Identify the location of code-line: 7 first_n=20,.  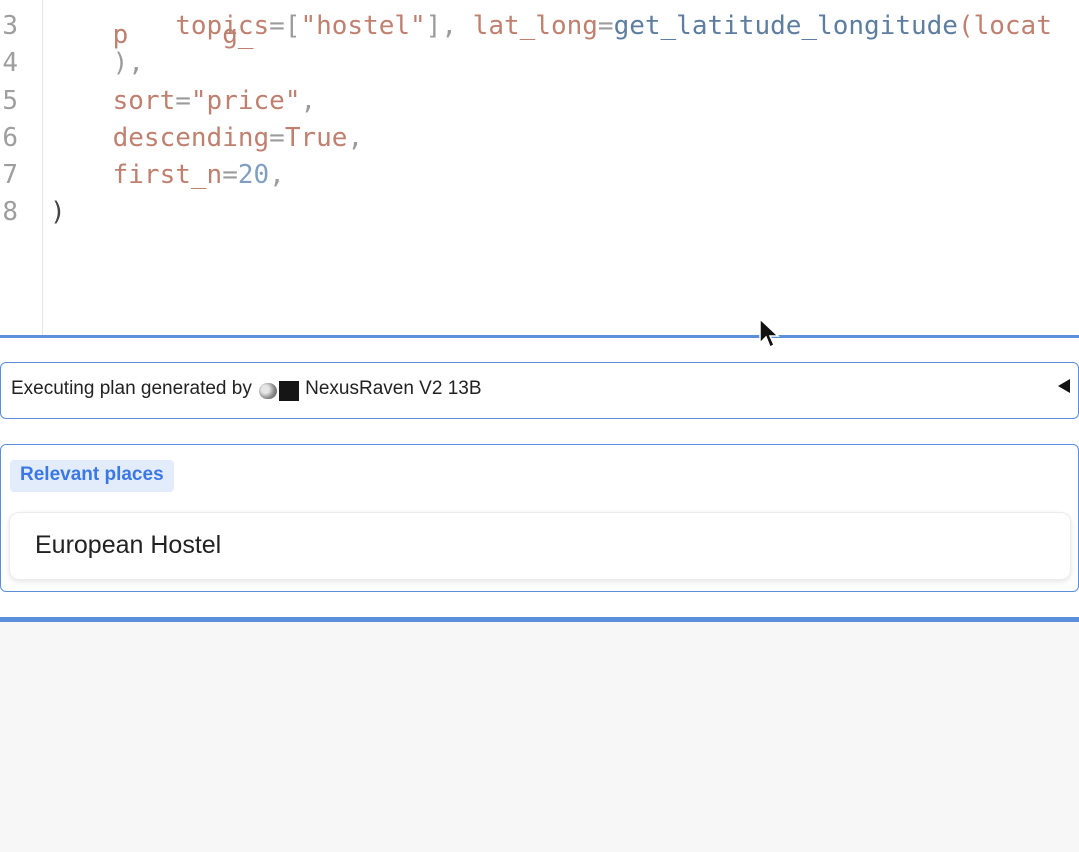
(539, 175).